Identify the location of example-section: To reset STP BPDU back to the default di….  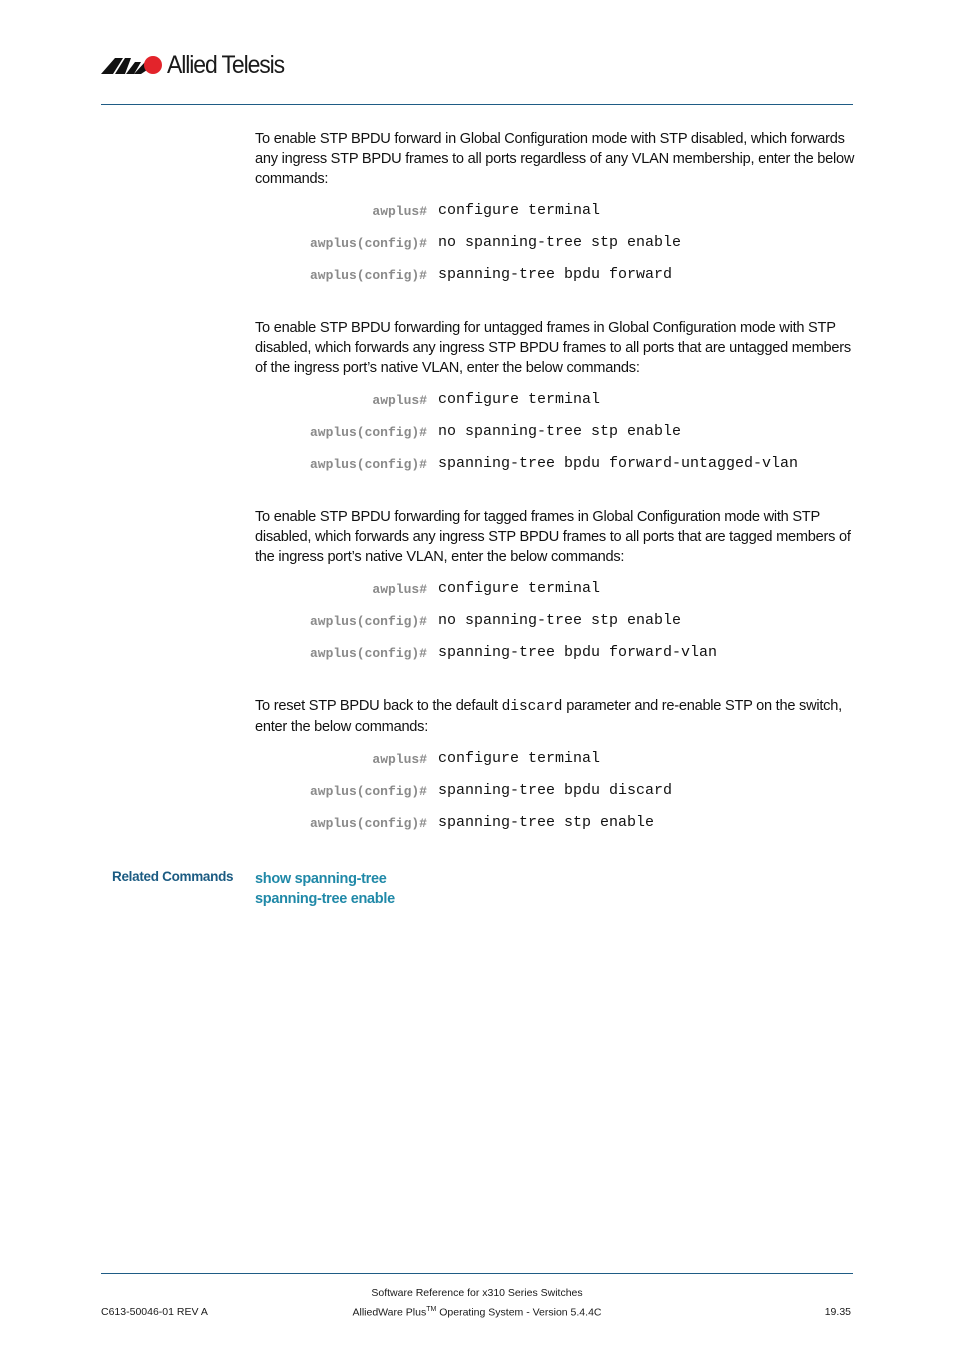
(555, 769).